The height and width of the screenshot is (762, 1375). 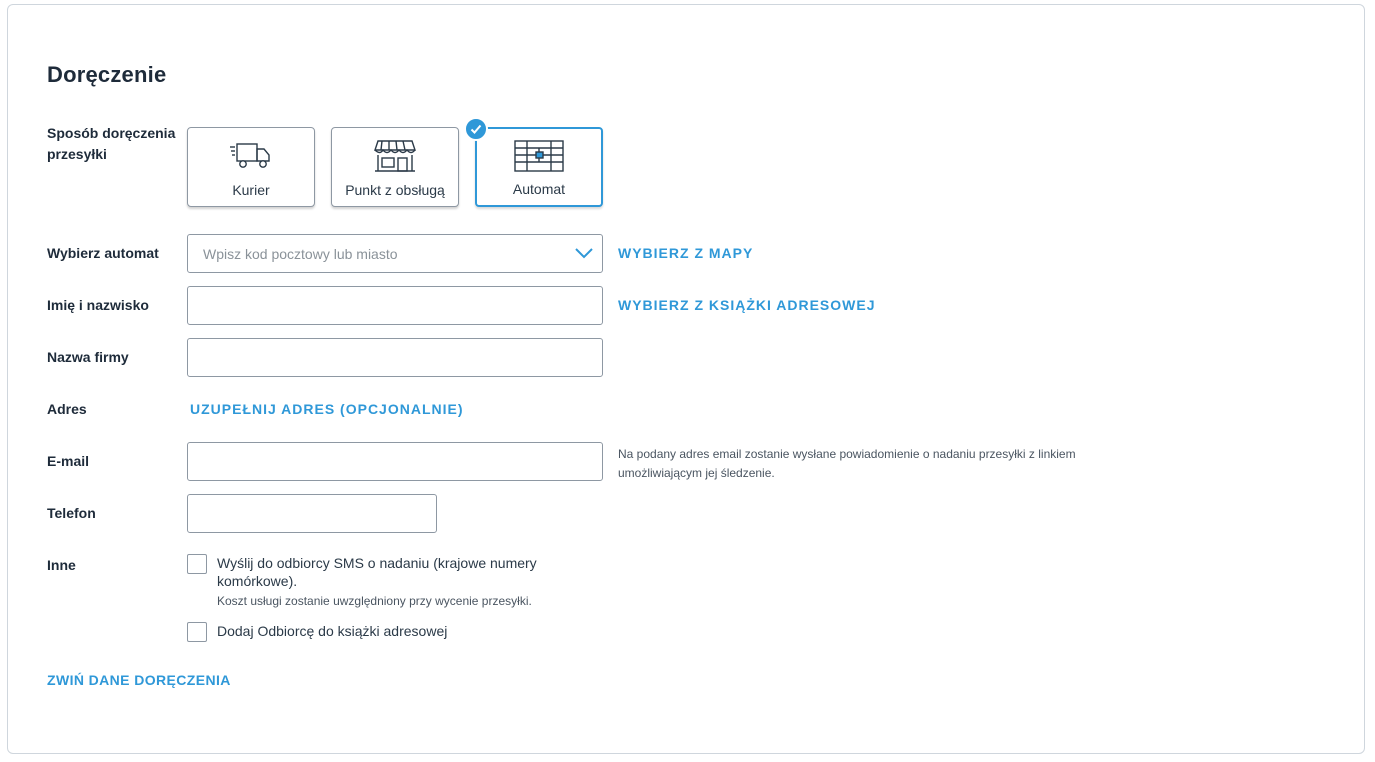 I want to click on phone-label: Telefon, so click(x=71, y=513).